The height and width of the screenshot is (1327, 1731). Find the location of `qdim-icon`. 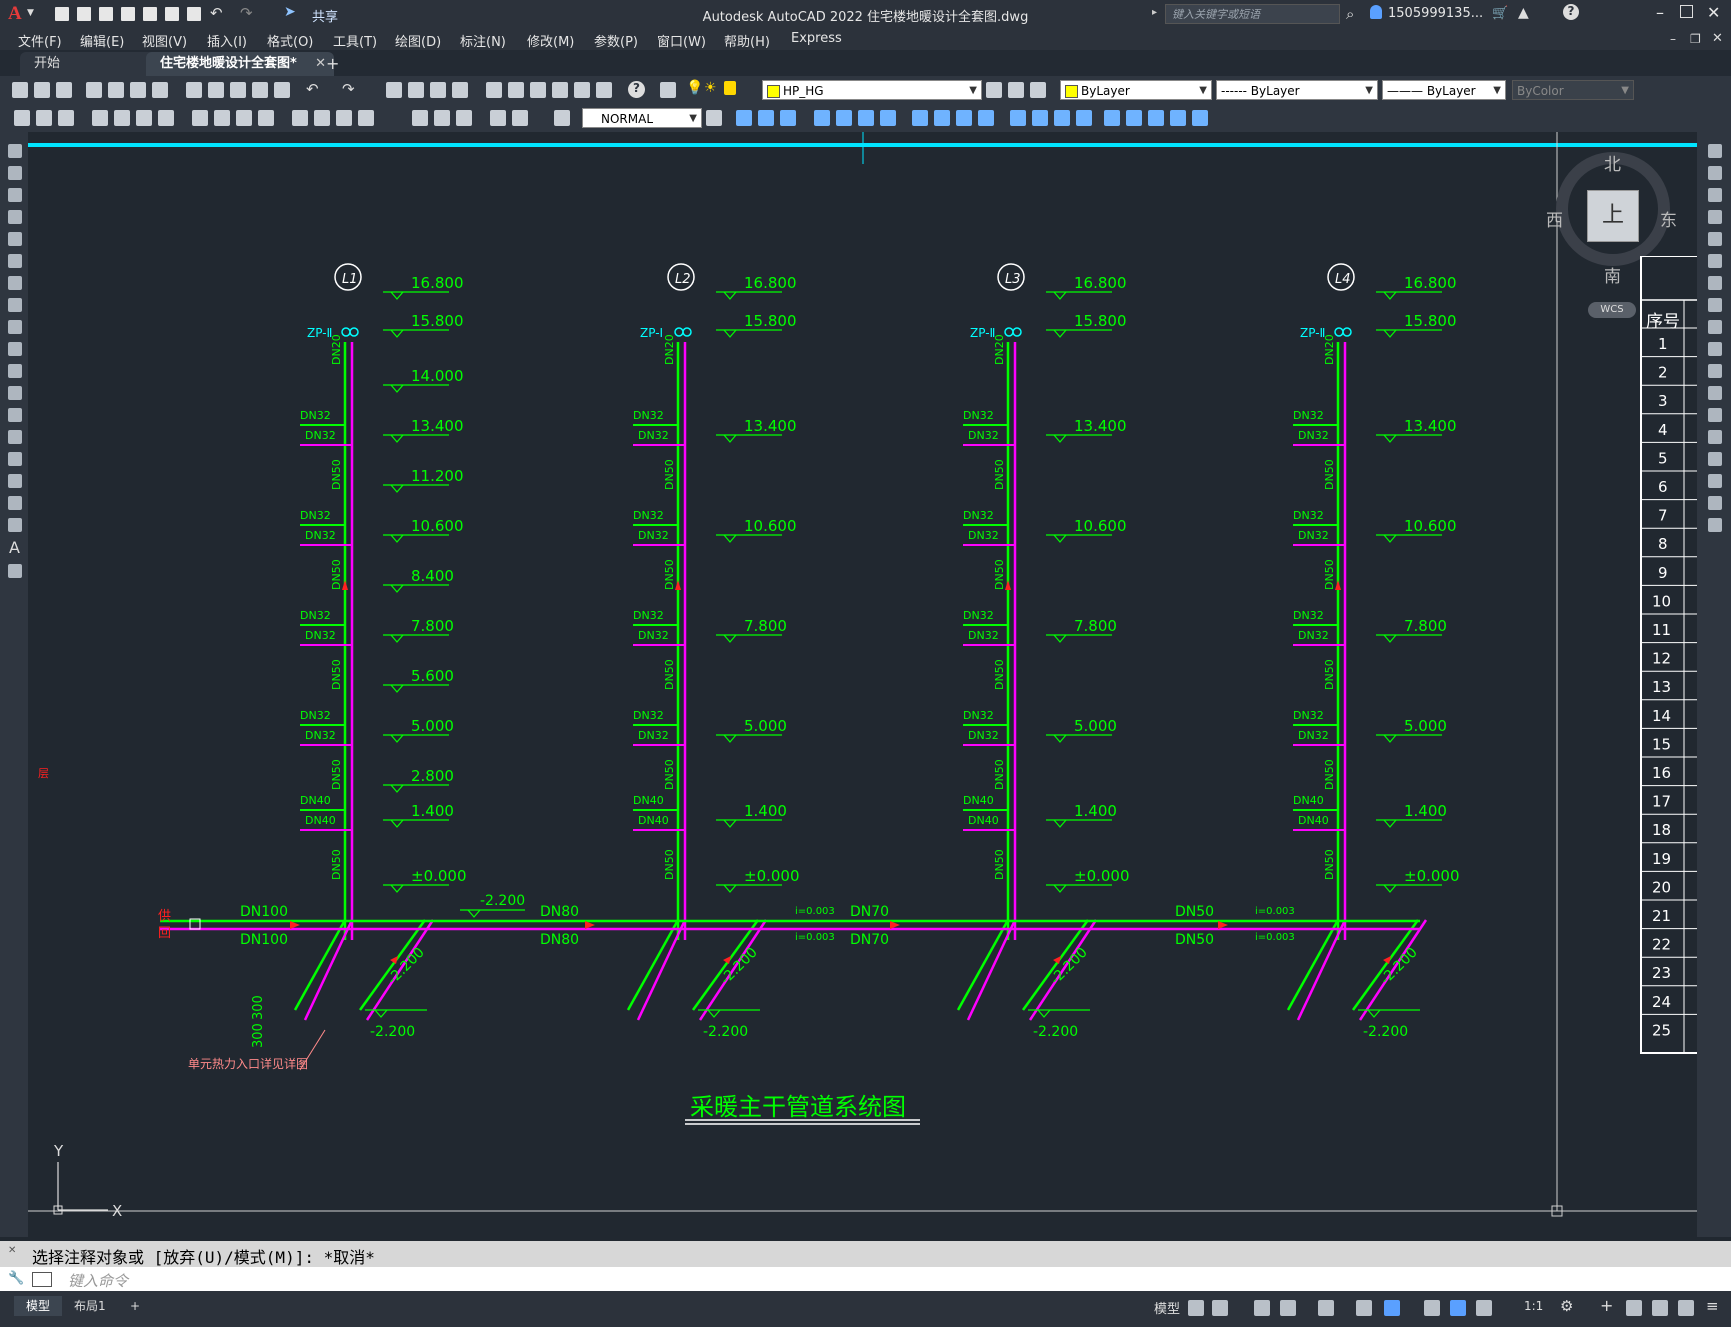

qdim-icon is located at coordinates (22, 118).